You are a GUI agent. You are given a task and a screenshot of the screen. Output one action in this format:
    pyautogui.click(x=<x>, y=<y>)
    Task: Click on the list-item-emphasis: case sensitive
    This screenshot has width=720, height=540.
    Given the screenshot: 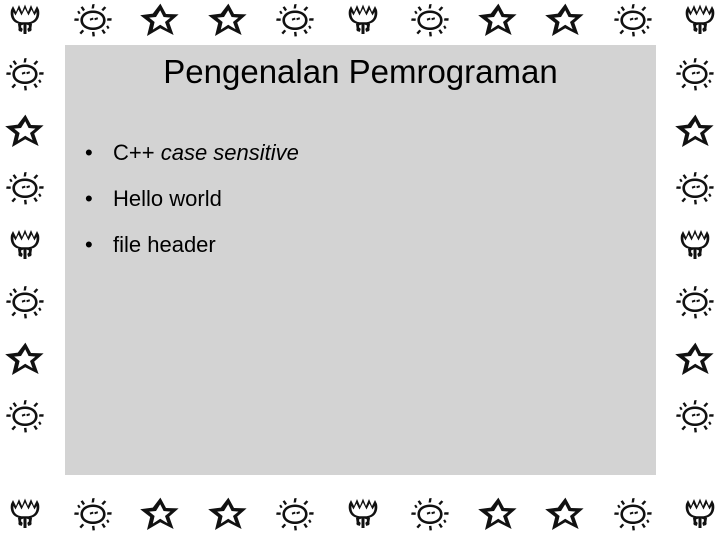 What is the action you would take?
    pyautogui.click(x=229, y=152)
    